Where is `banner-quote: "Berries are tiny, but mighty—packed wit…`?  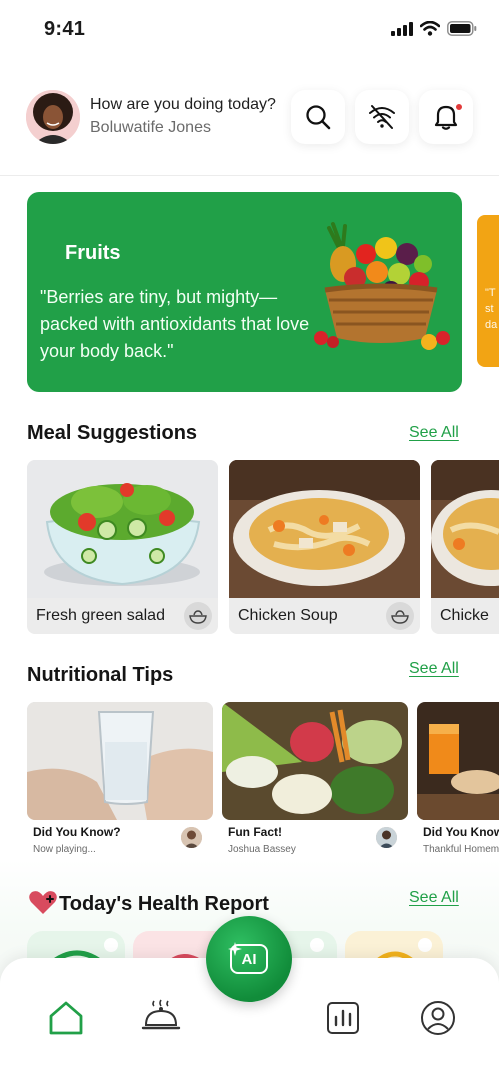
banner-quote: "Berries are tiny, but mighty—packed wit… is located at coordinates (175, 324).